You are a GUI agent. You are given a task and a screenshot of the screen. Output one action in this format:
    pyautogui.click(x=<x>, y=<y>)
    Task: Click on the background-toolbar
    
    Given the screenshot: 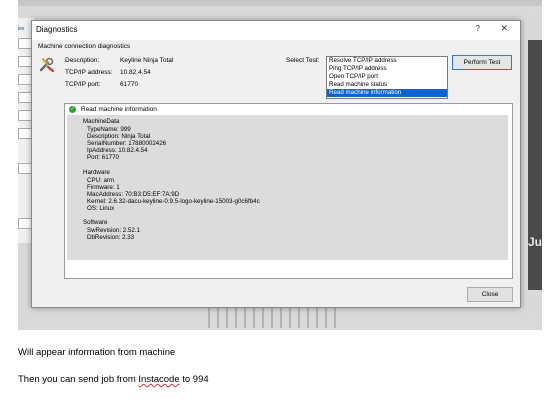 What is the action you would take?
    pyautogui.click(x=280, y=3)
    